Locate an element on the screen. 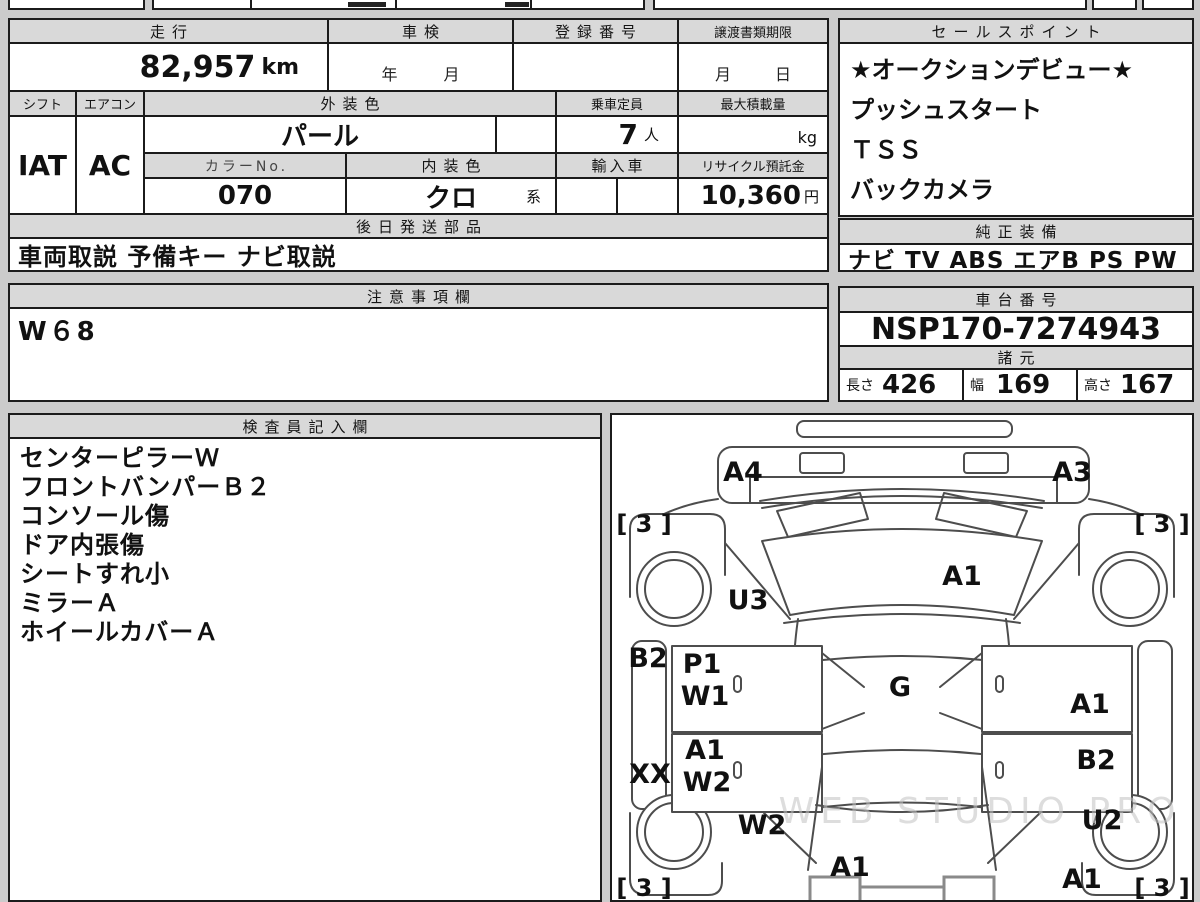 The image size is (1200, 902). sales-point-item: ★オークションデビュー★ is located at coordinates (992, 70).